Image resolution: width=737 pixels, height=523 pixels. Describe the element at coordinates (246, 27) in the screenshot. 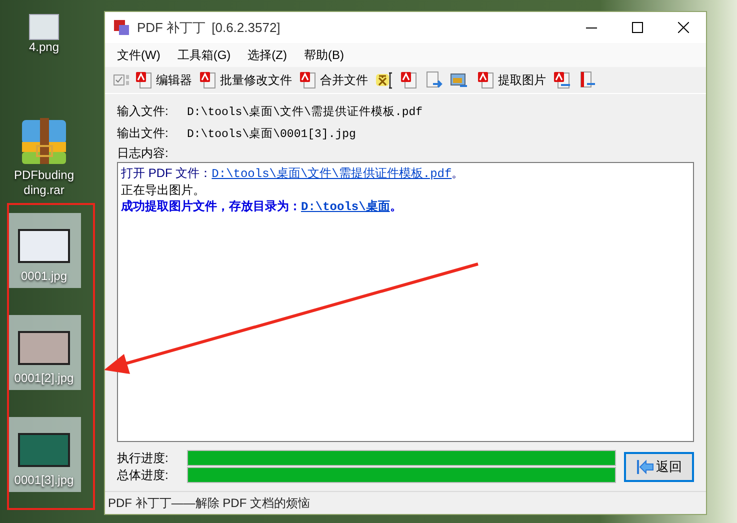

I see `version-label: [0.6.2.3572]` at that location.